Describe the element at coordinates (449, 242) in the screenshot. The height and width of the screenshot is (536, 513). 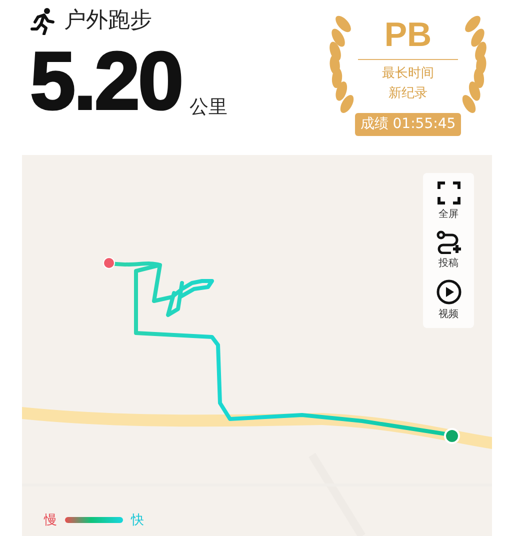
I see `route-plus-icon` at that location.